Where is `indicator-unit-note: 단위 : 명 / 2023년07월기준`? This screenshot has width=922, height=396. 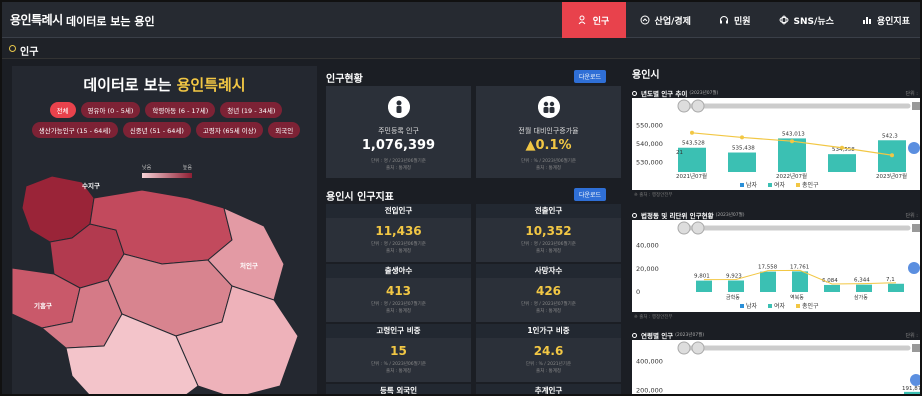 indicator-unit-note: 단위 : 명 / 2023년07월기준 is located at coordinates (548, 304).